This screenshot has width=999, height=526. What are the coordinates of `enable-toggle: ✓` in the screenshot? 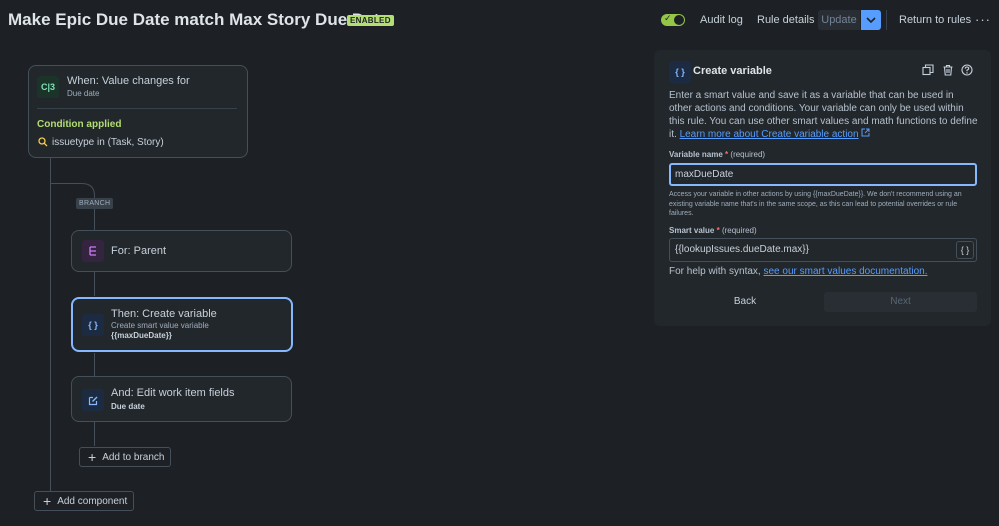 It's located at (673, 19).